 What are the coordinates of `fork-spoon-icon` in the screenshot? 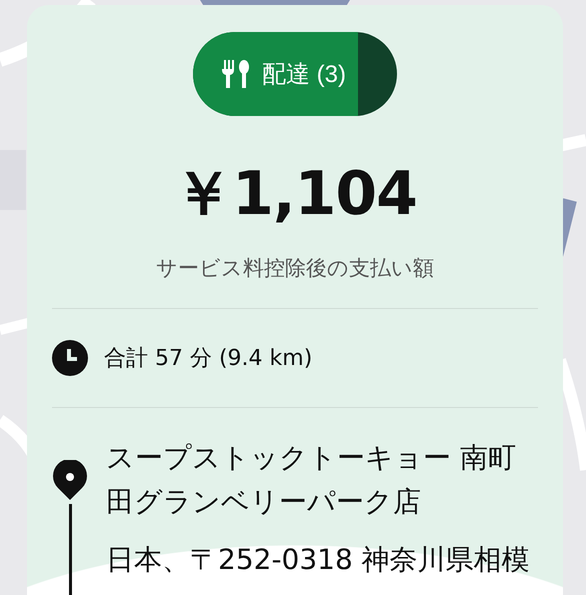 It's located at (235, 74).